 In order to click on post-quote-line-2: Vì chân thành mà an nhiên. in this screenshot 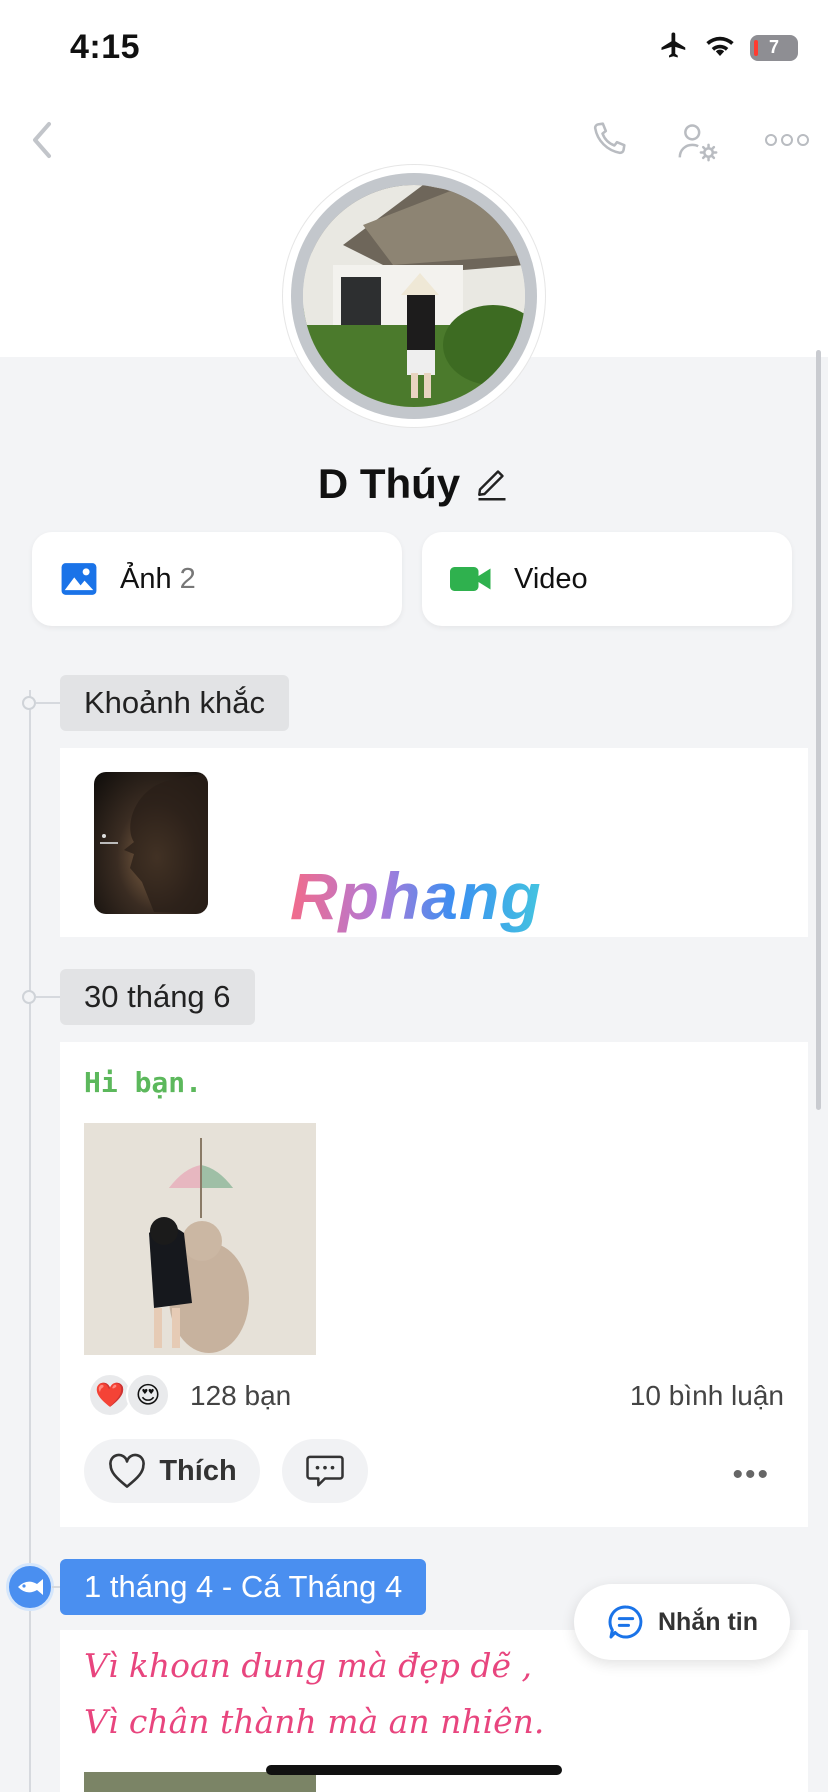, I will do `click(314, 1721)`.